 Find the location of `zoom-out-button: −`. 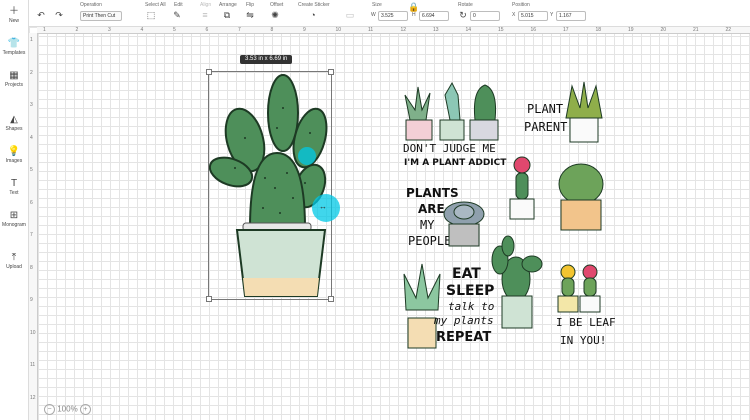

zoom-out-button: − is located at coordinates (49, 409).